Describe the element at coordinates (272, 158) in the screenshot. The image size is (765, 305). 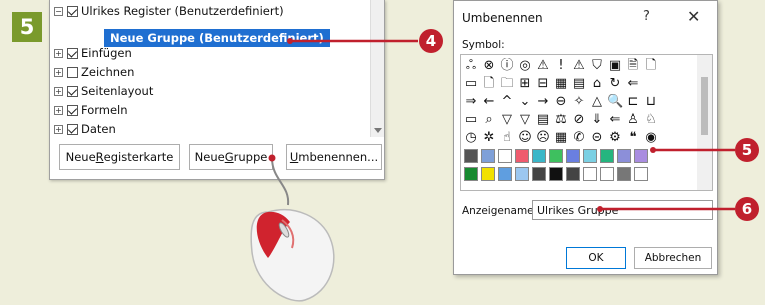
I see `click-dot` at that location.